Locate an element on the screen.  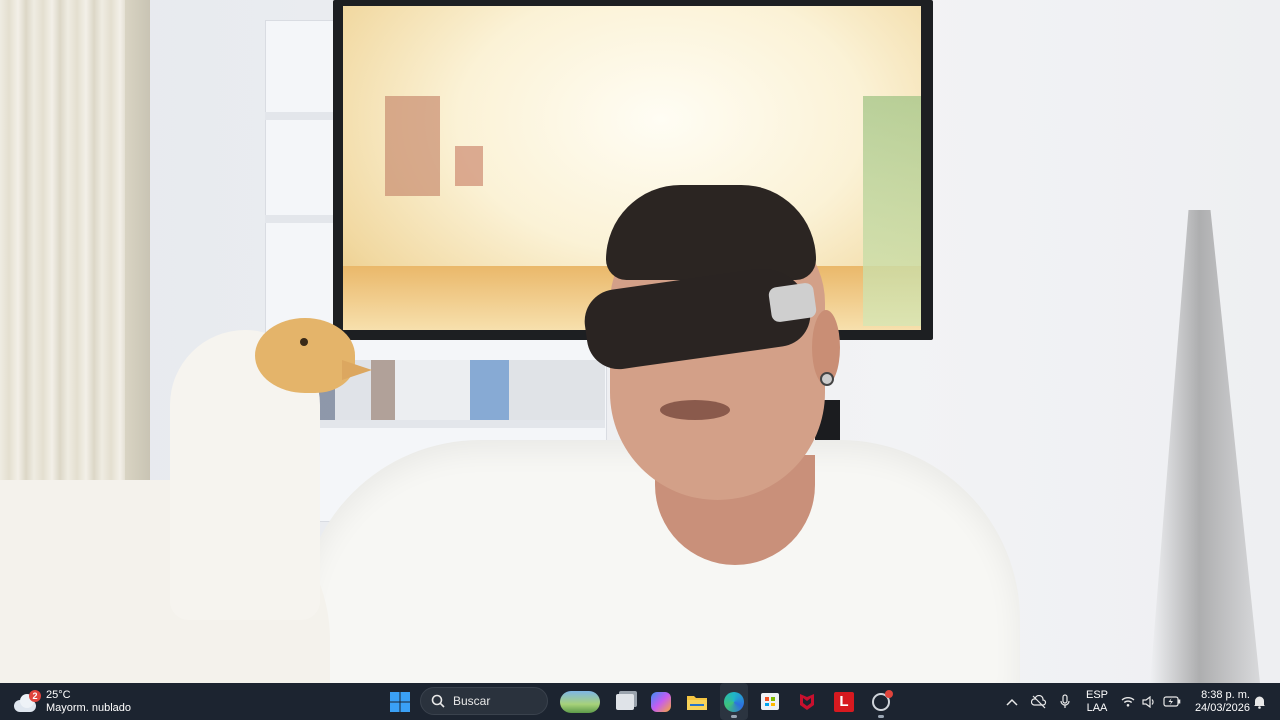
chicken-beak is located at coordinates (357, 370).